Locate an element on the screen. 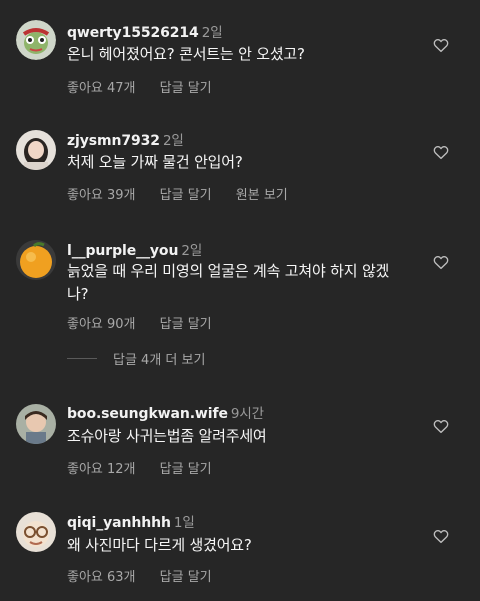 Image resolution: width=480 pixels, height=601 pixels. comment-text: 조슈아랑 사귀는법좀 알려주세여 is located at coordinates (167, 436).